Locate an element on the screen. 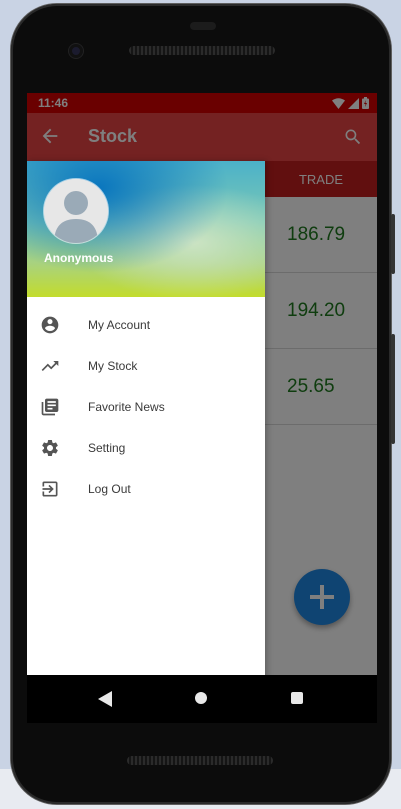  gear-icon is located at coordinates (50, 447).